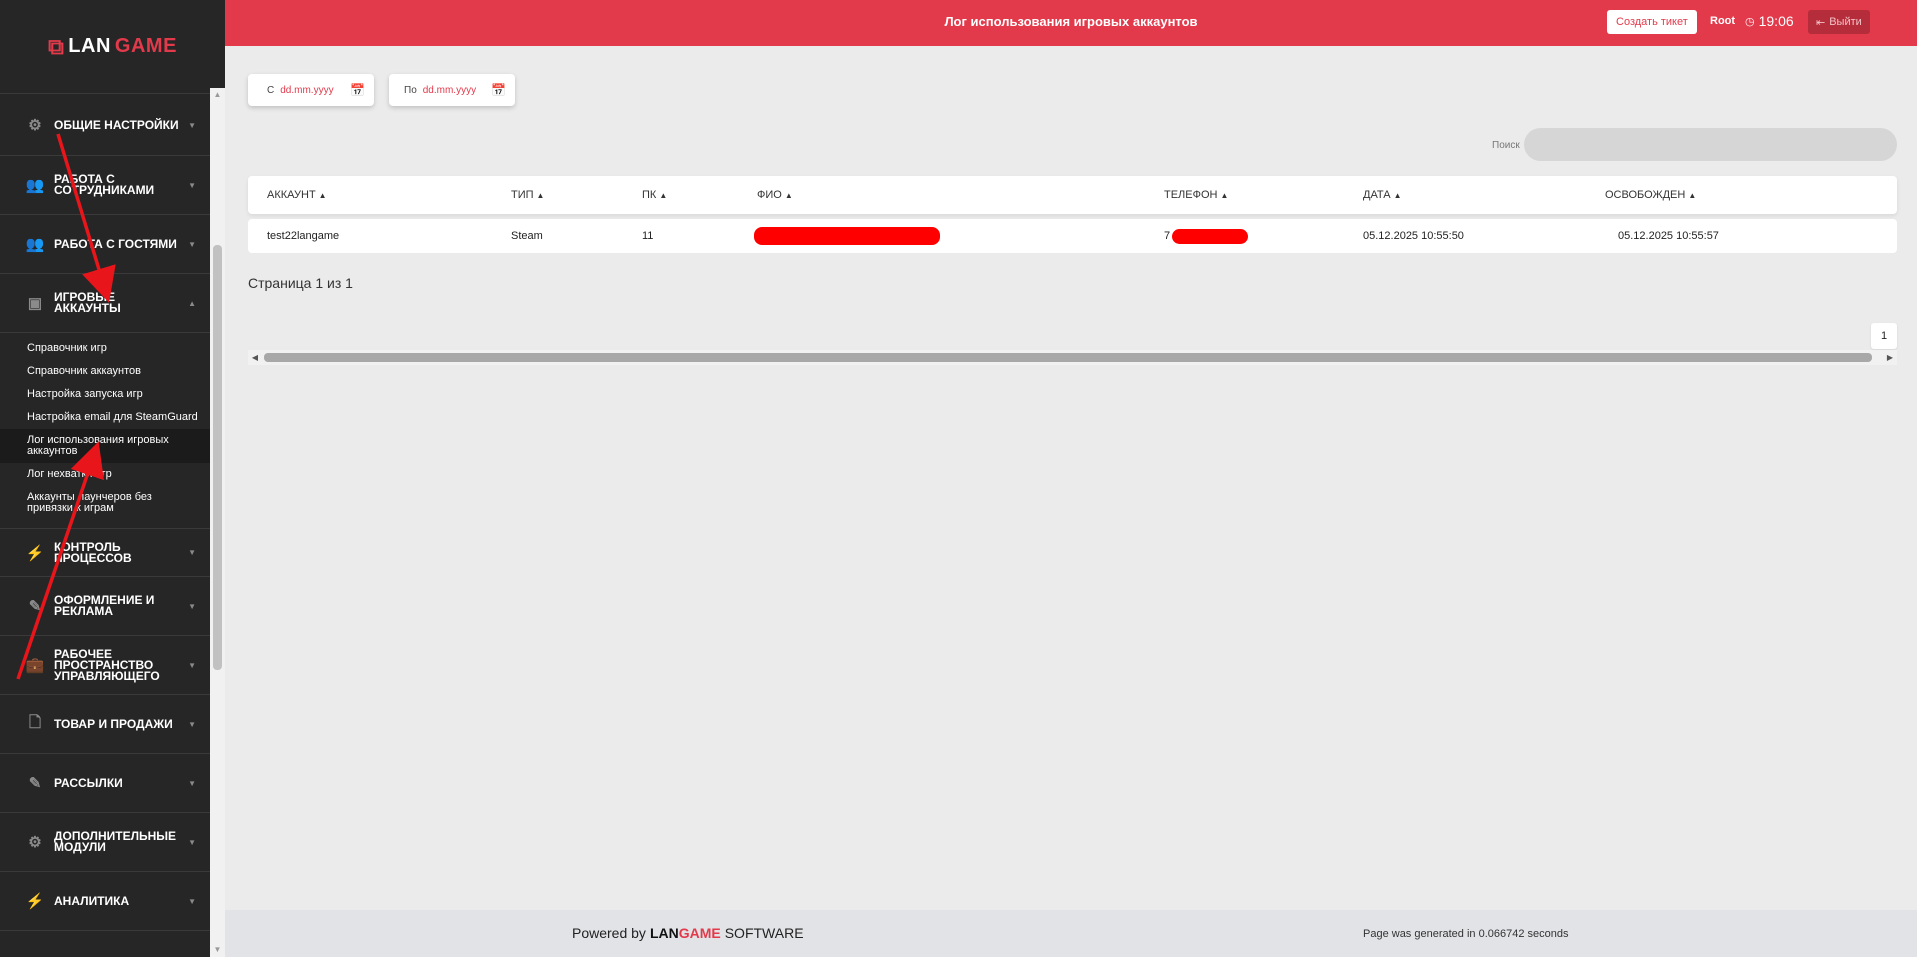  What do you see at coordinates (315, 90) in the screenshot?
I see `date-from-value: dd.mm.yyyy` at bounding box center [315, 90].